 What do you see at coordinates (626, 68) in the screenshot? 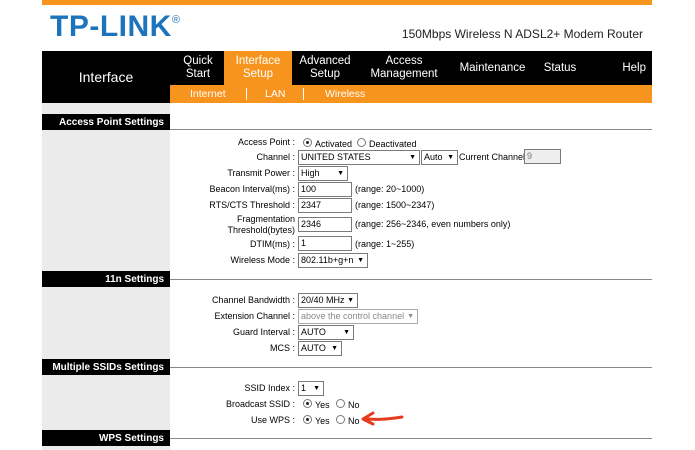
I see `nav-help: Help` at bounding box center [626, 68].